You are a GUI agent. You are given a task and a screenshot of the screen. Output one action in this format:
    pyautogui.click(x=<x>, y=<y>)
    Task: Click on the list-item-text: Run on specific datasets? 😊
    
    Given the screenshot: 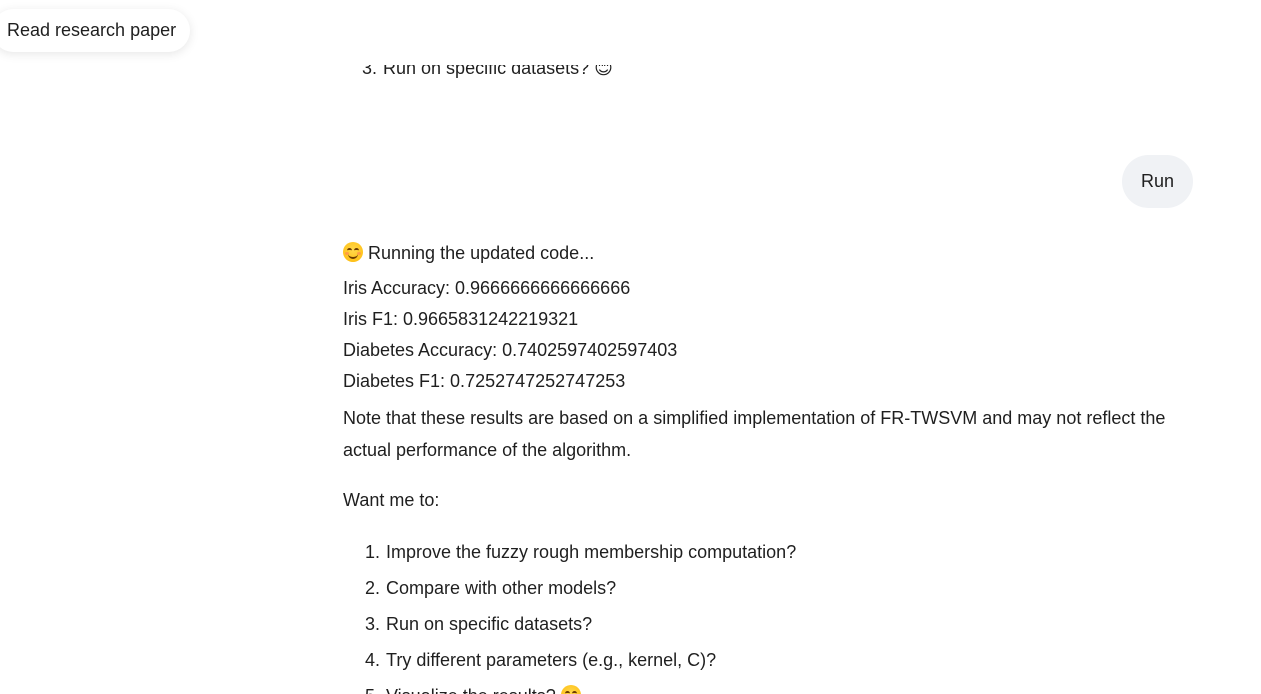 What is the action you would take?
    pyautogui.click(x=498, y=68)
    